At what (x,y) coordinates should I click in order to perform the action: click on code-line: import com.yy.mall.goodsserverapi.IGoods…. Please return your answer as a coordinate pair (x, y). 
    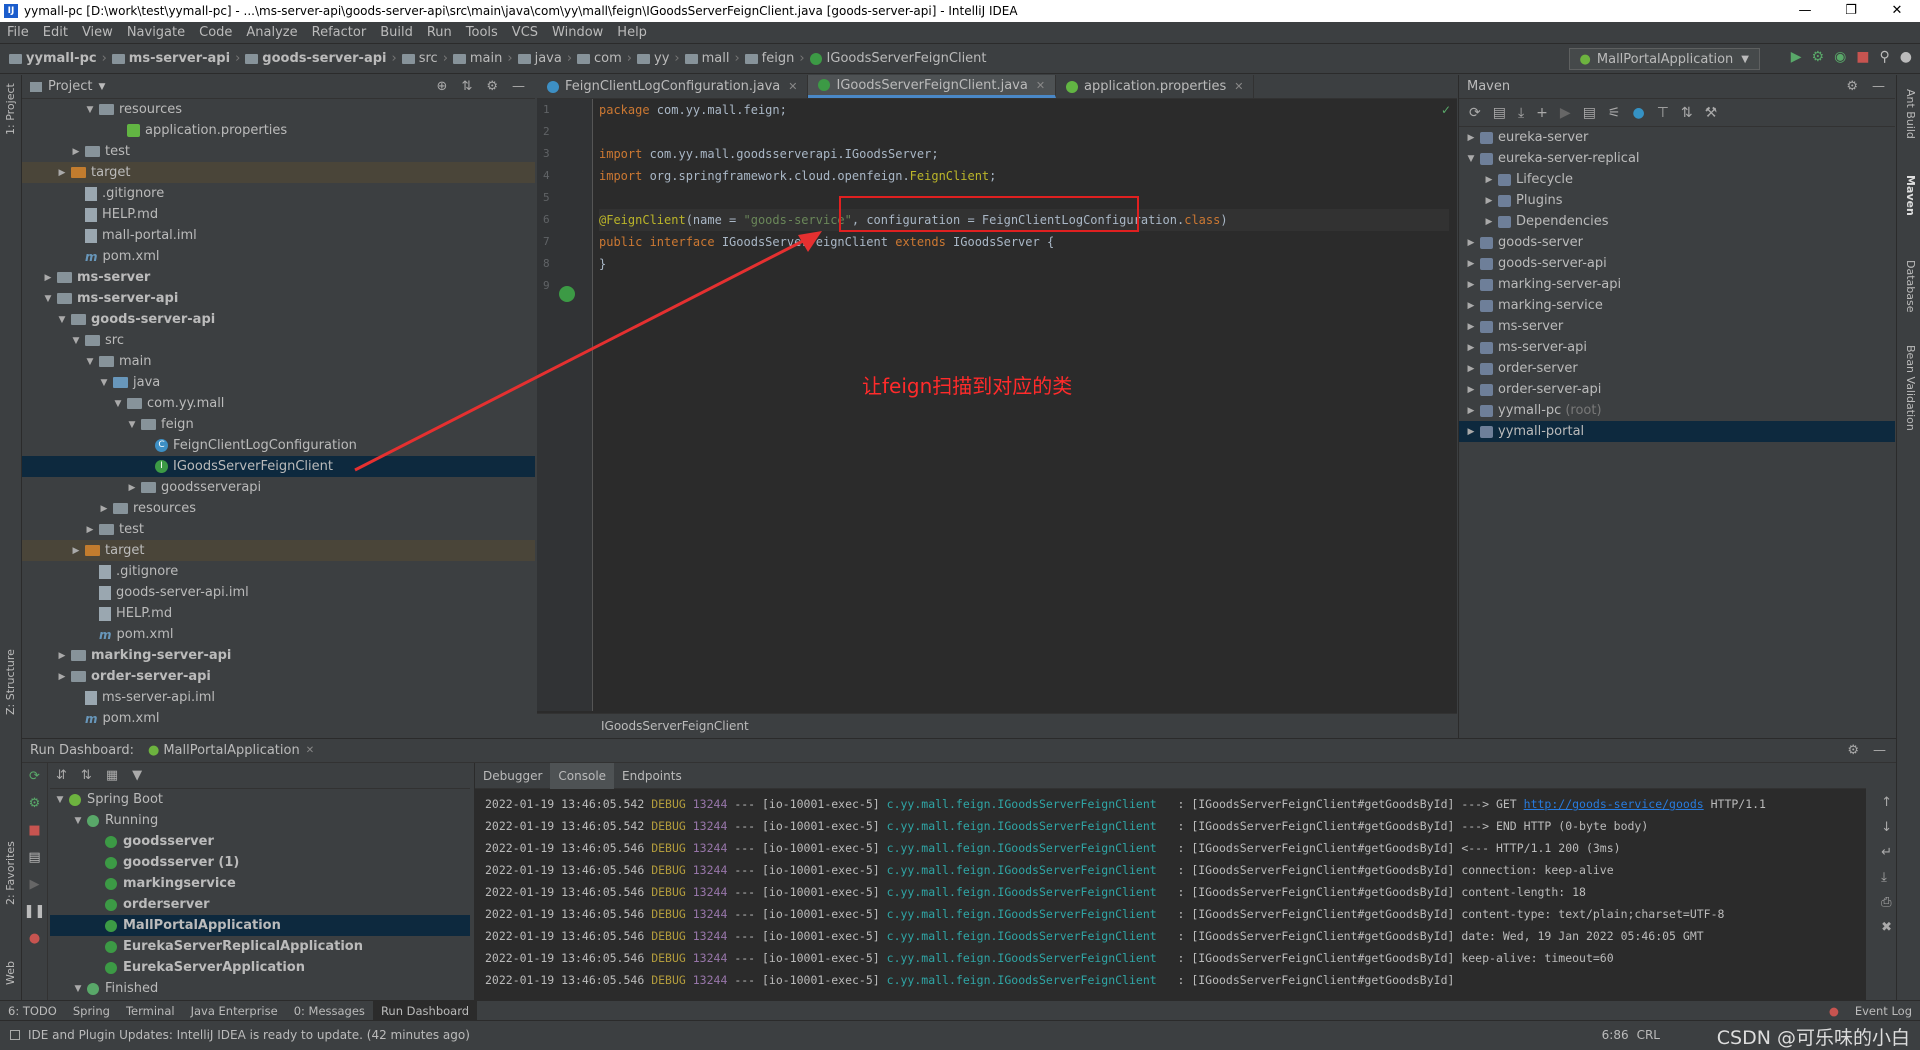
    Looking at the image, I should click on (1024, 154).